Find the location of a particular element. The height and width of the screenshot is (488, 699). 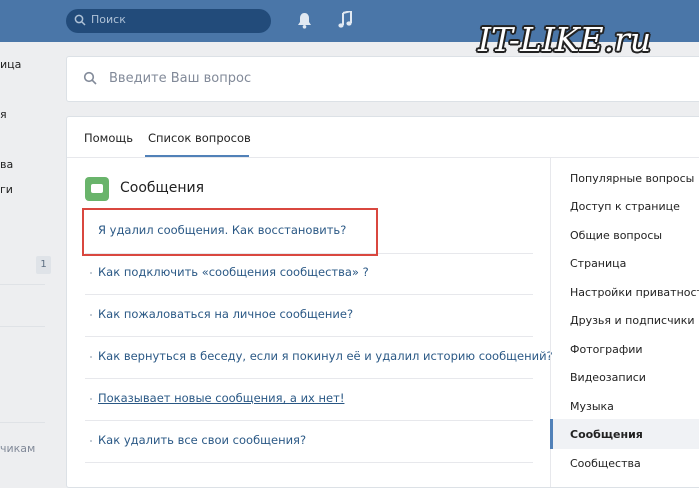

sidebar-item-fragment: ица is located at coordinates (10, 64).